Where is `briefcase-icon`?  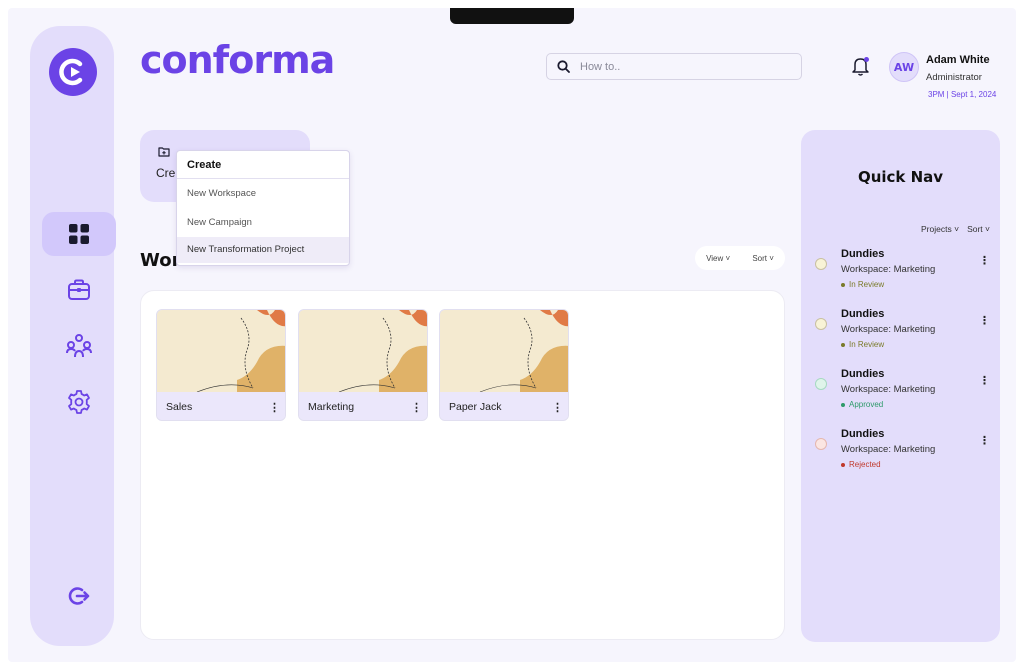 briefcase-icon is located at coordinates (79, 289).